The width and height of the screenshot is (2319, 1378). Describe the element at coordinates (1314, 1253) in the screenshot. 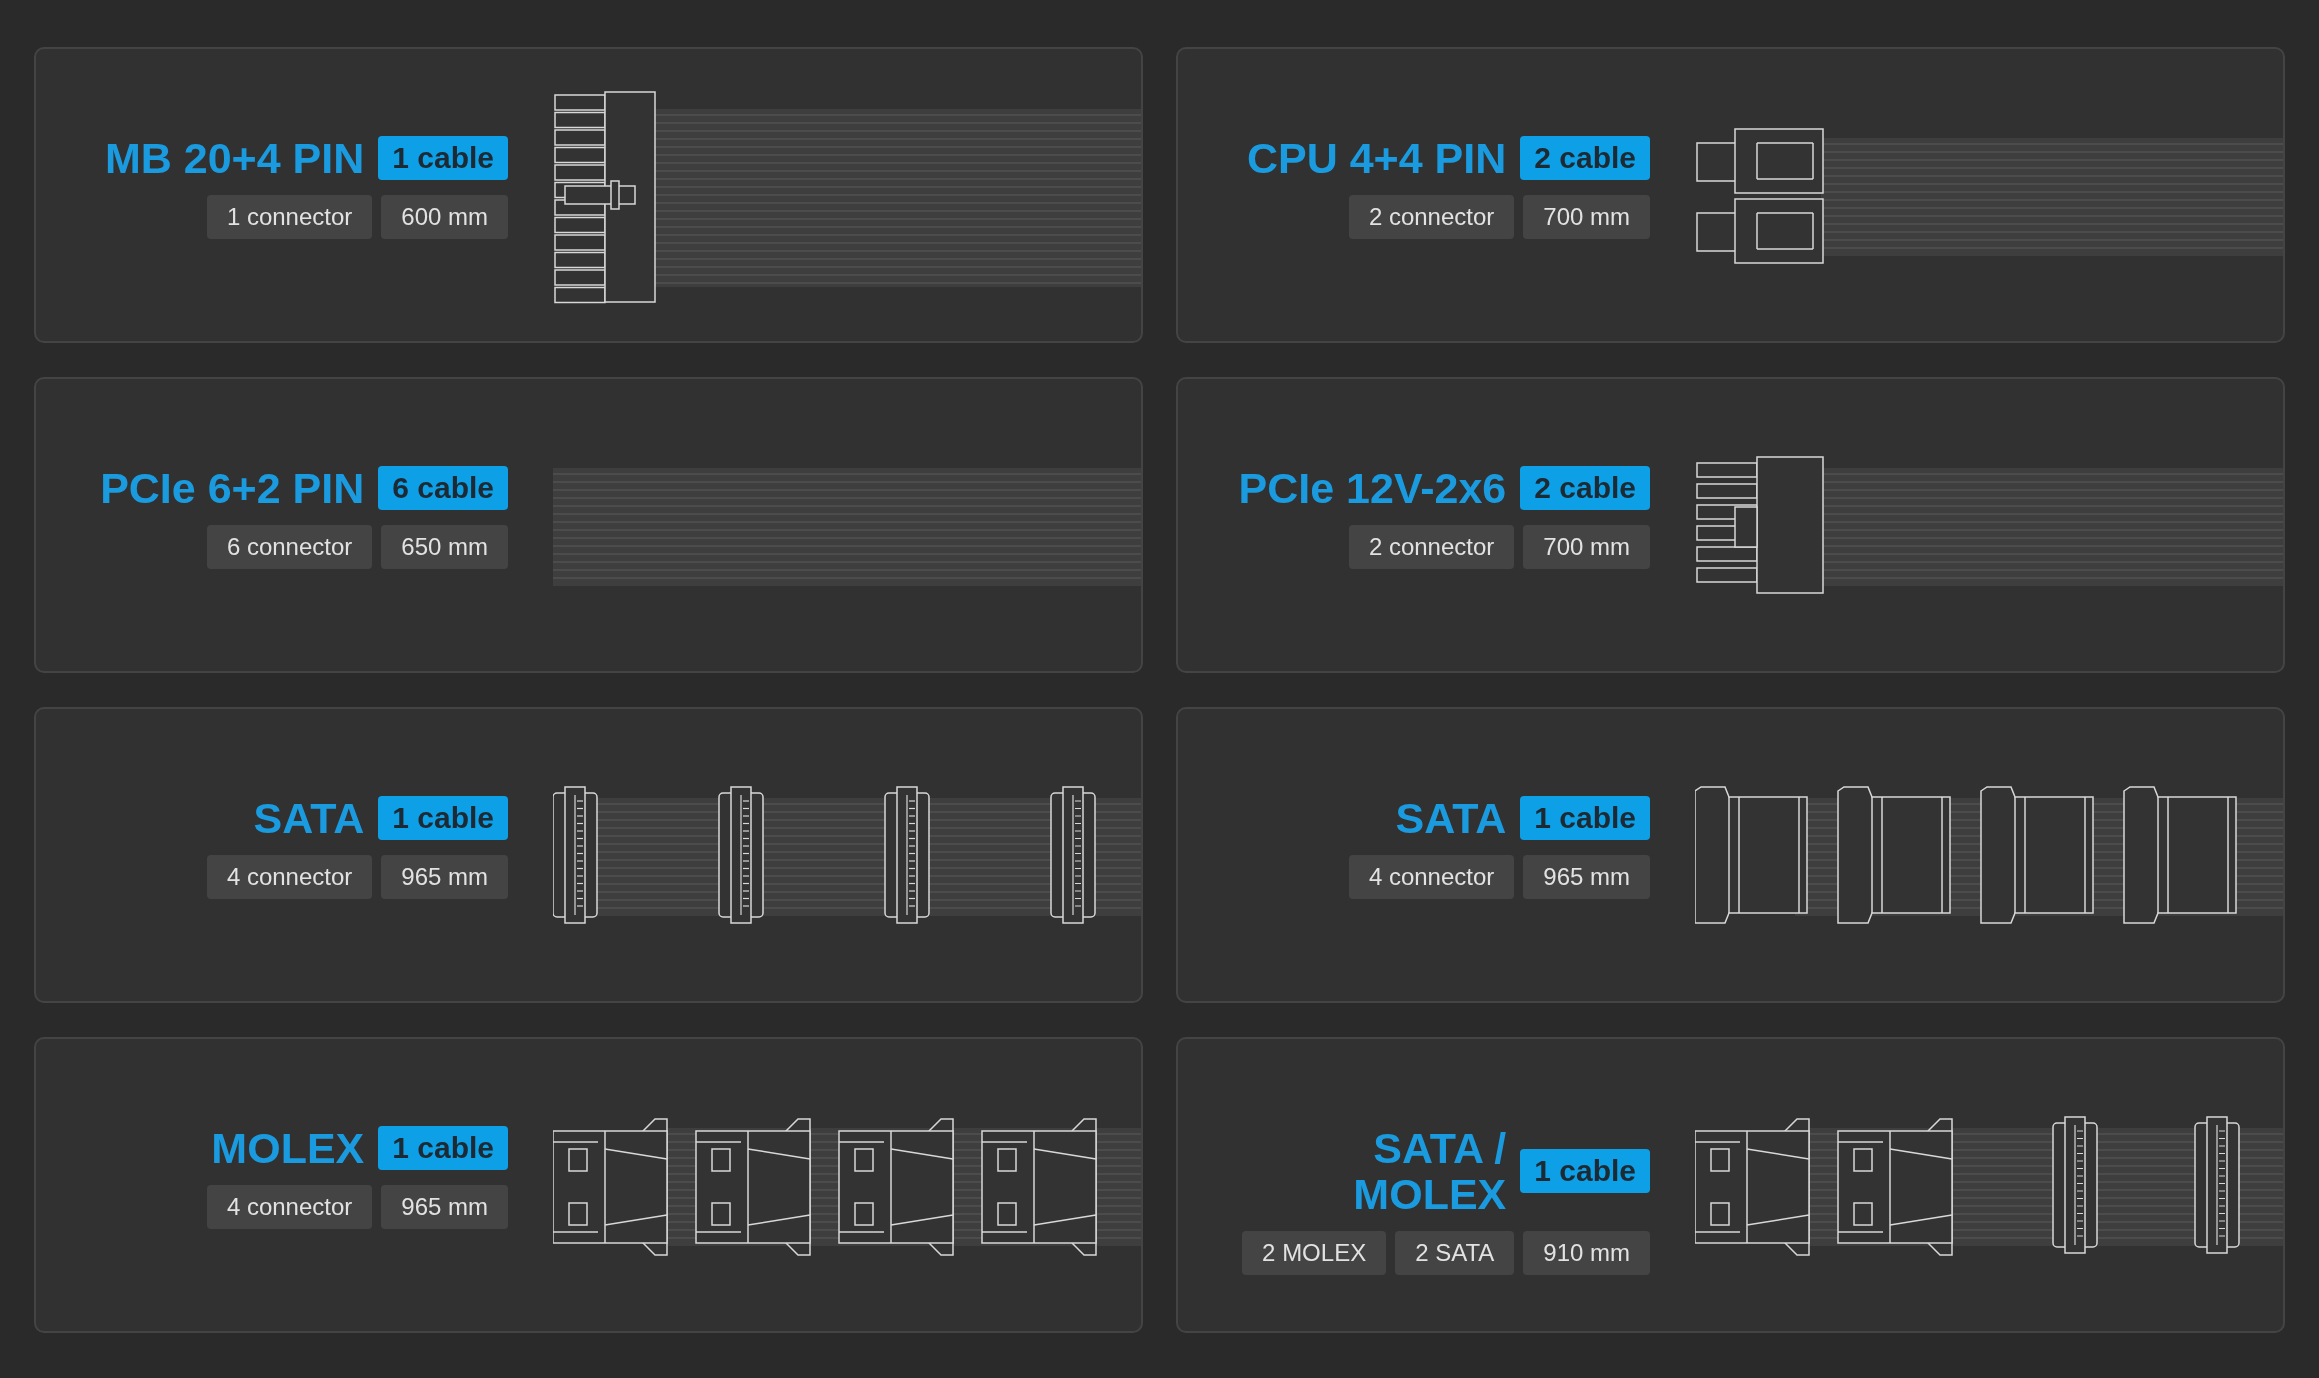

I see `spec-tag: 2 MOLEX` at that location.